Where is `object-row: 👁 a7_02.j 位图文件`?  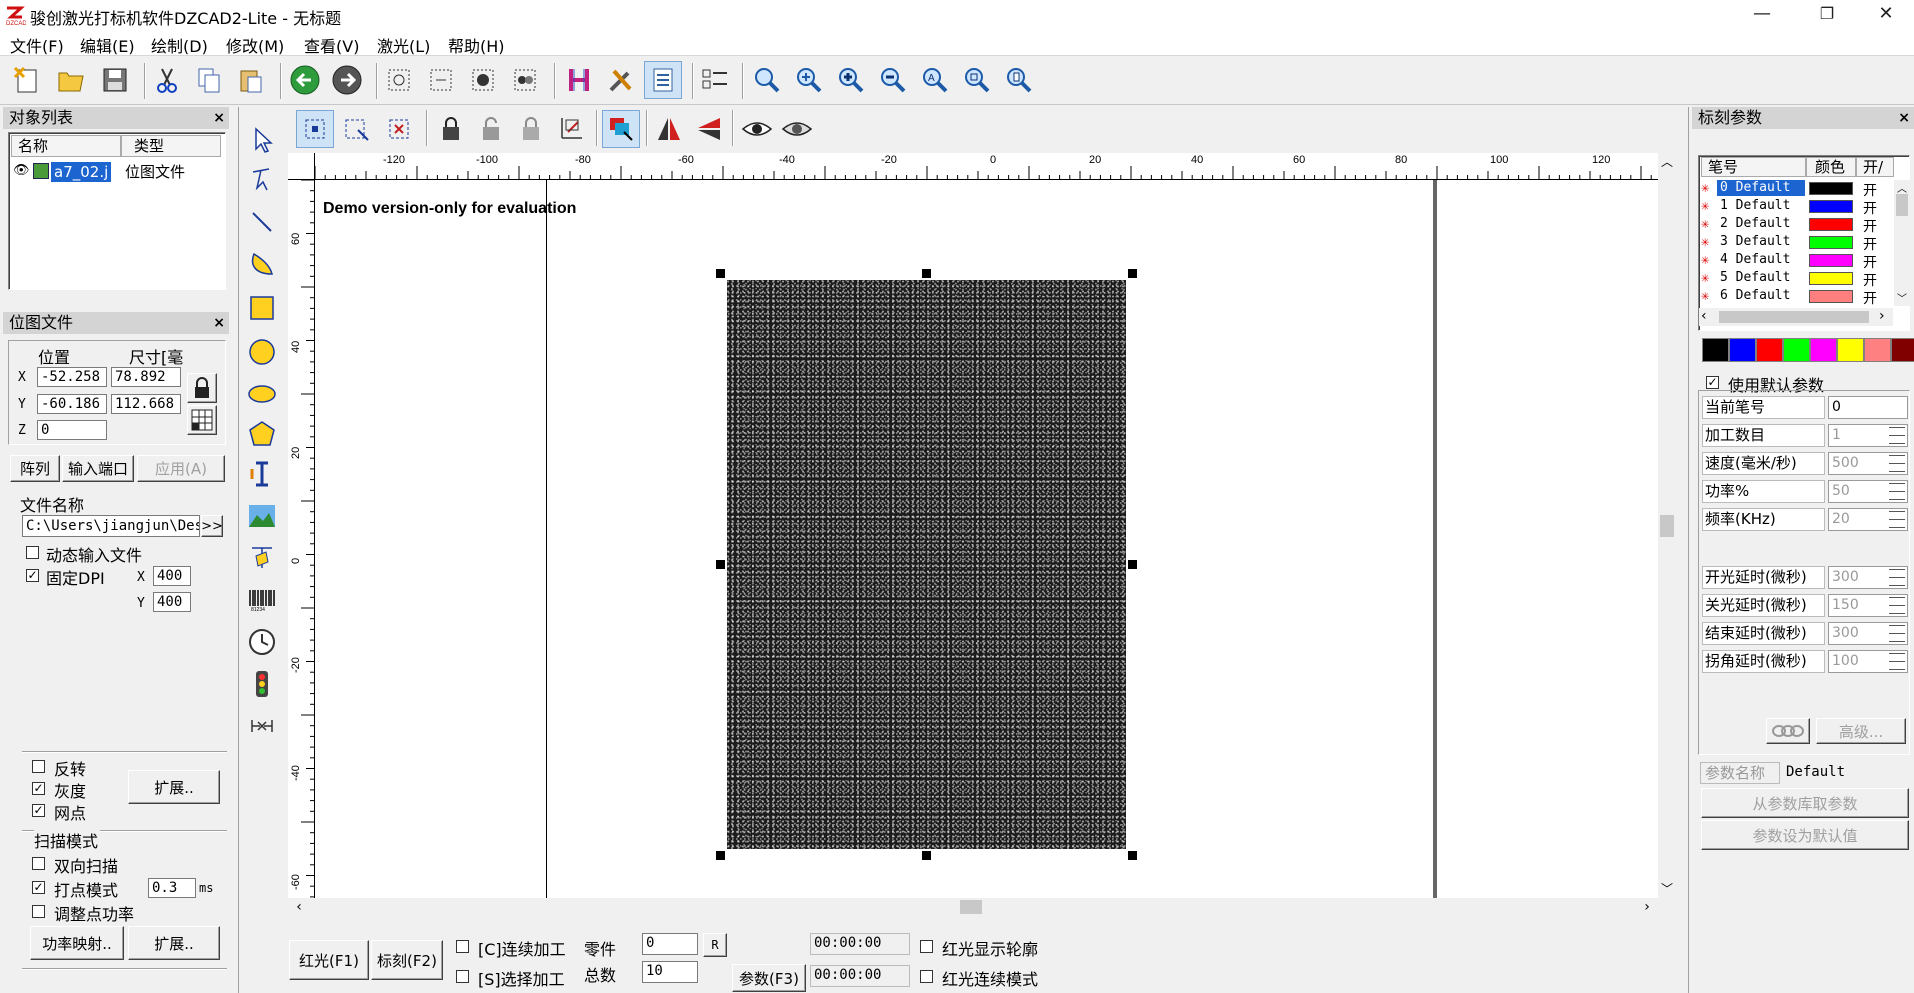
object-row: 👁 a7_02.j 位图文件 is located at coordinates (117, 172).